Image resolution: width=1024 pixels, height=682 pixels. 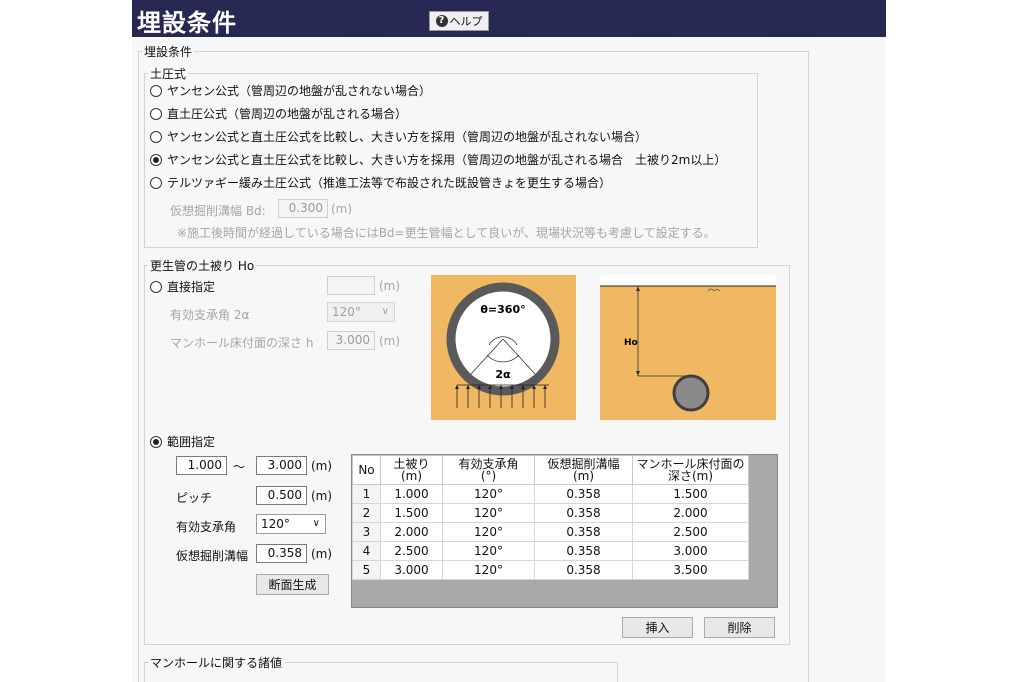 I want to click on pitch-unit: (m), so click(x=322, y=496).